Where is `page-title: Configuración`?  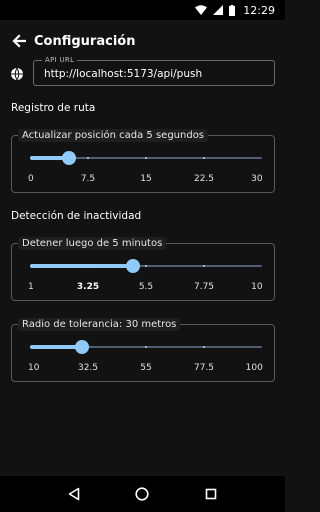
page-title: Configuración is located at coordinates (85, 41).